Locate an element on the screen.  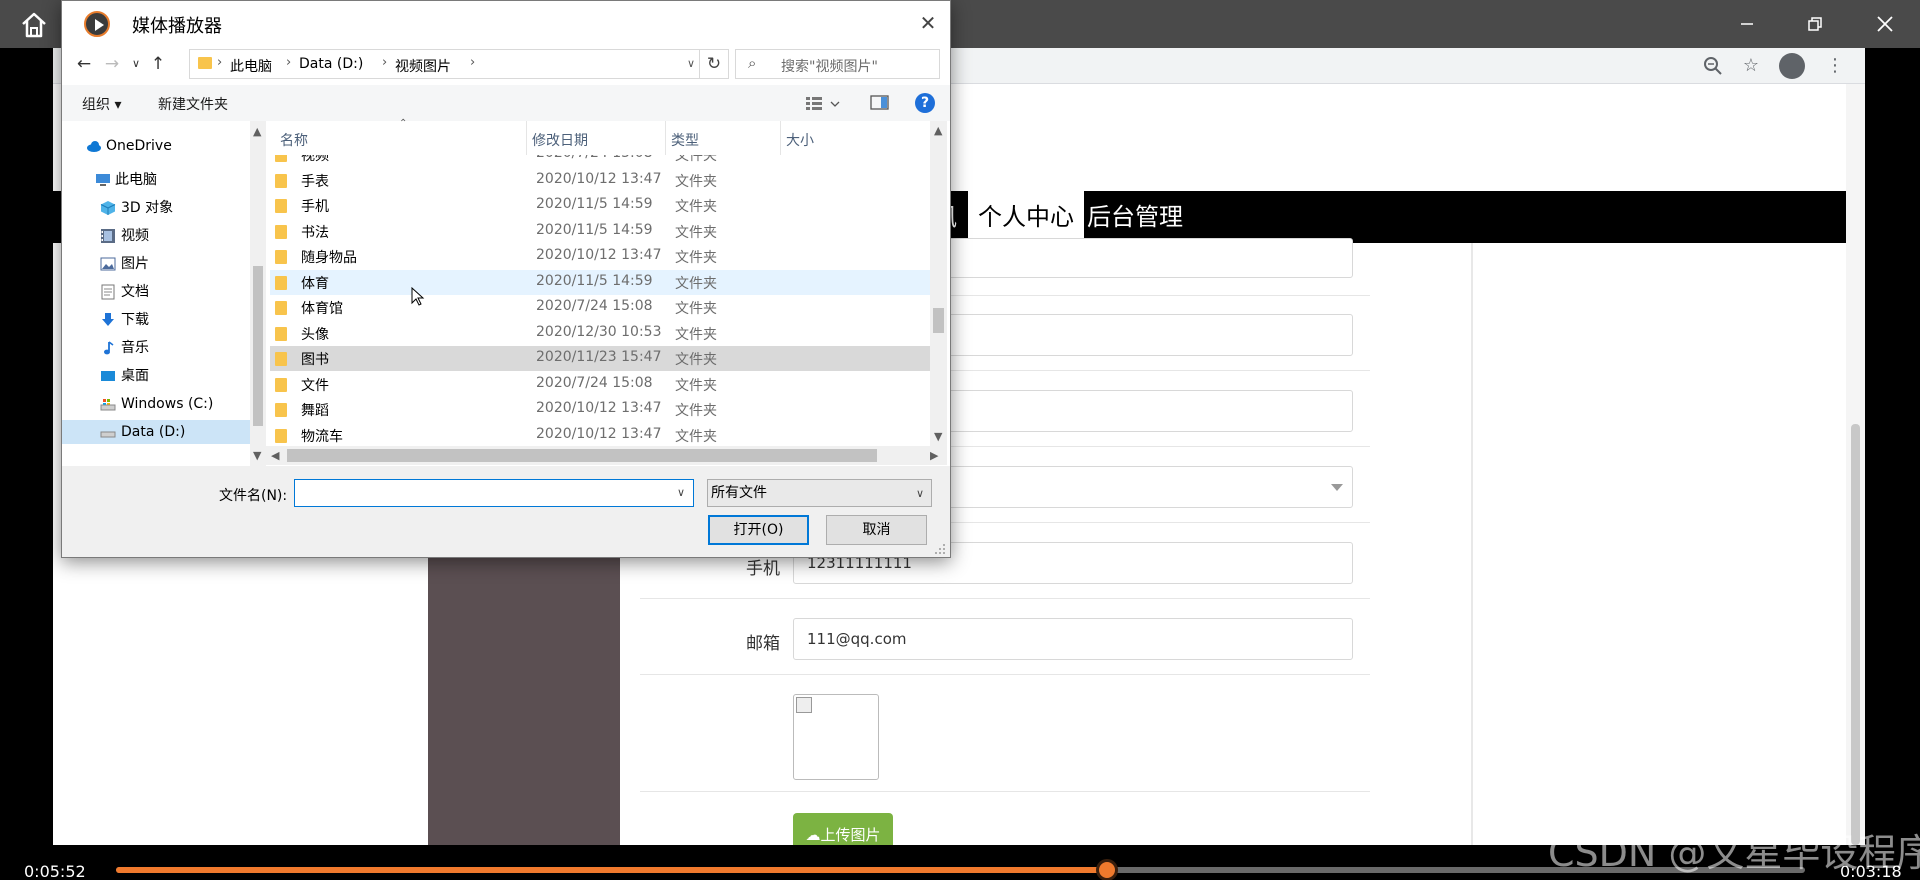
tree-item-onedrive: OneDrive is located at coordinates (166, 146).